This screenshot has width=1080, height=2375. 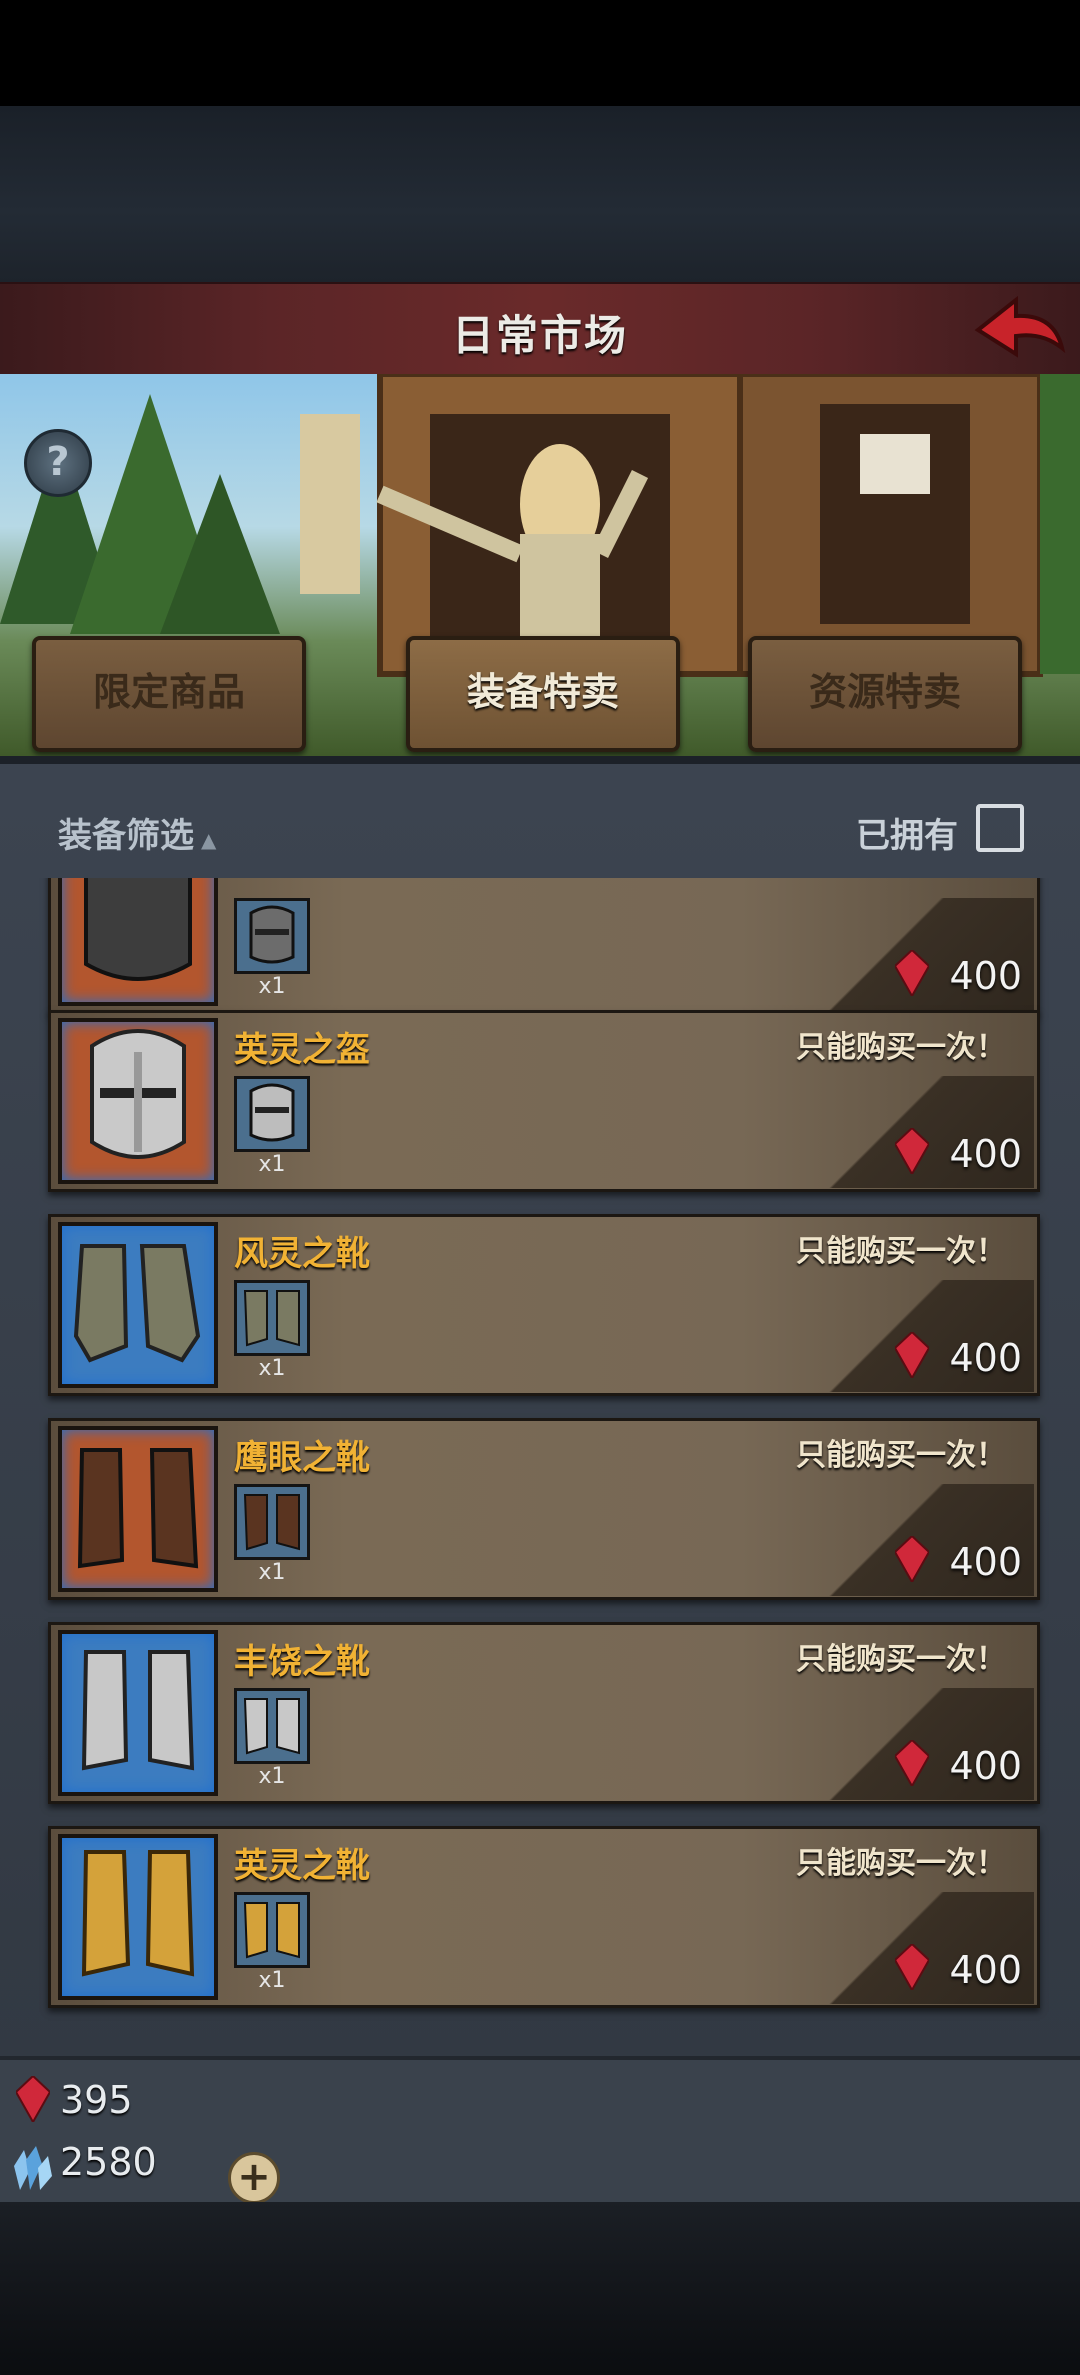 I want to click on bottom-area, so click(x=540, y=2288).